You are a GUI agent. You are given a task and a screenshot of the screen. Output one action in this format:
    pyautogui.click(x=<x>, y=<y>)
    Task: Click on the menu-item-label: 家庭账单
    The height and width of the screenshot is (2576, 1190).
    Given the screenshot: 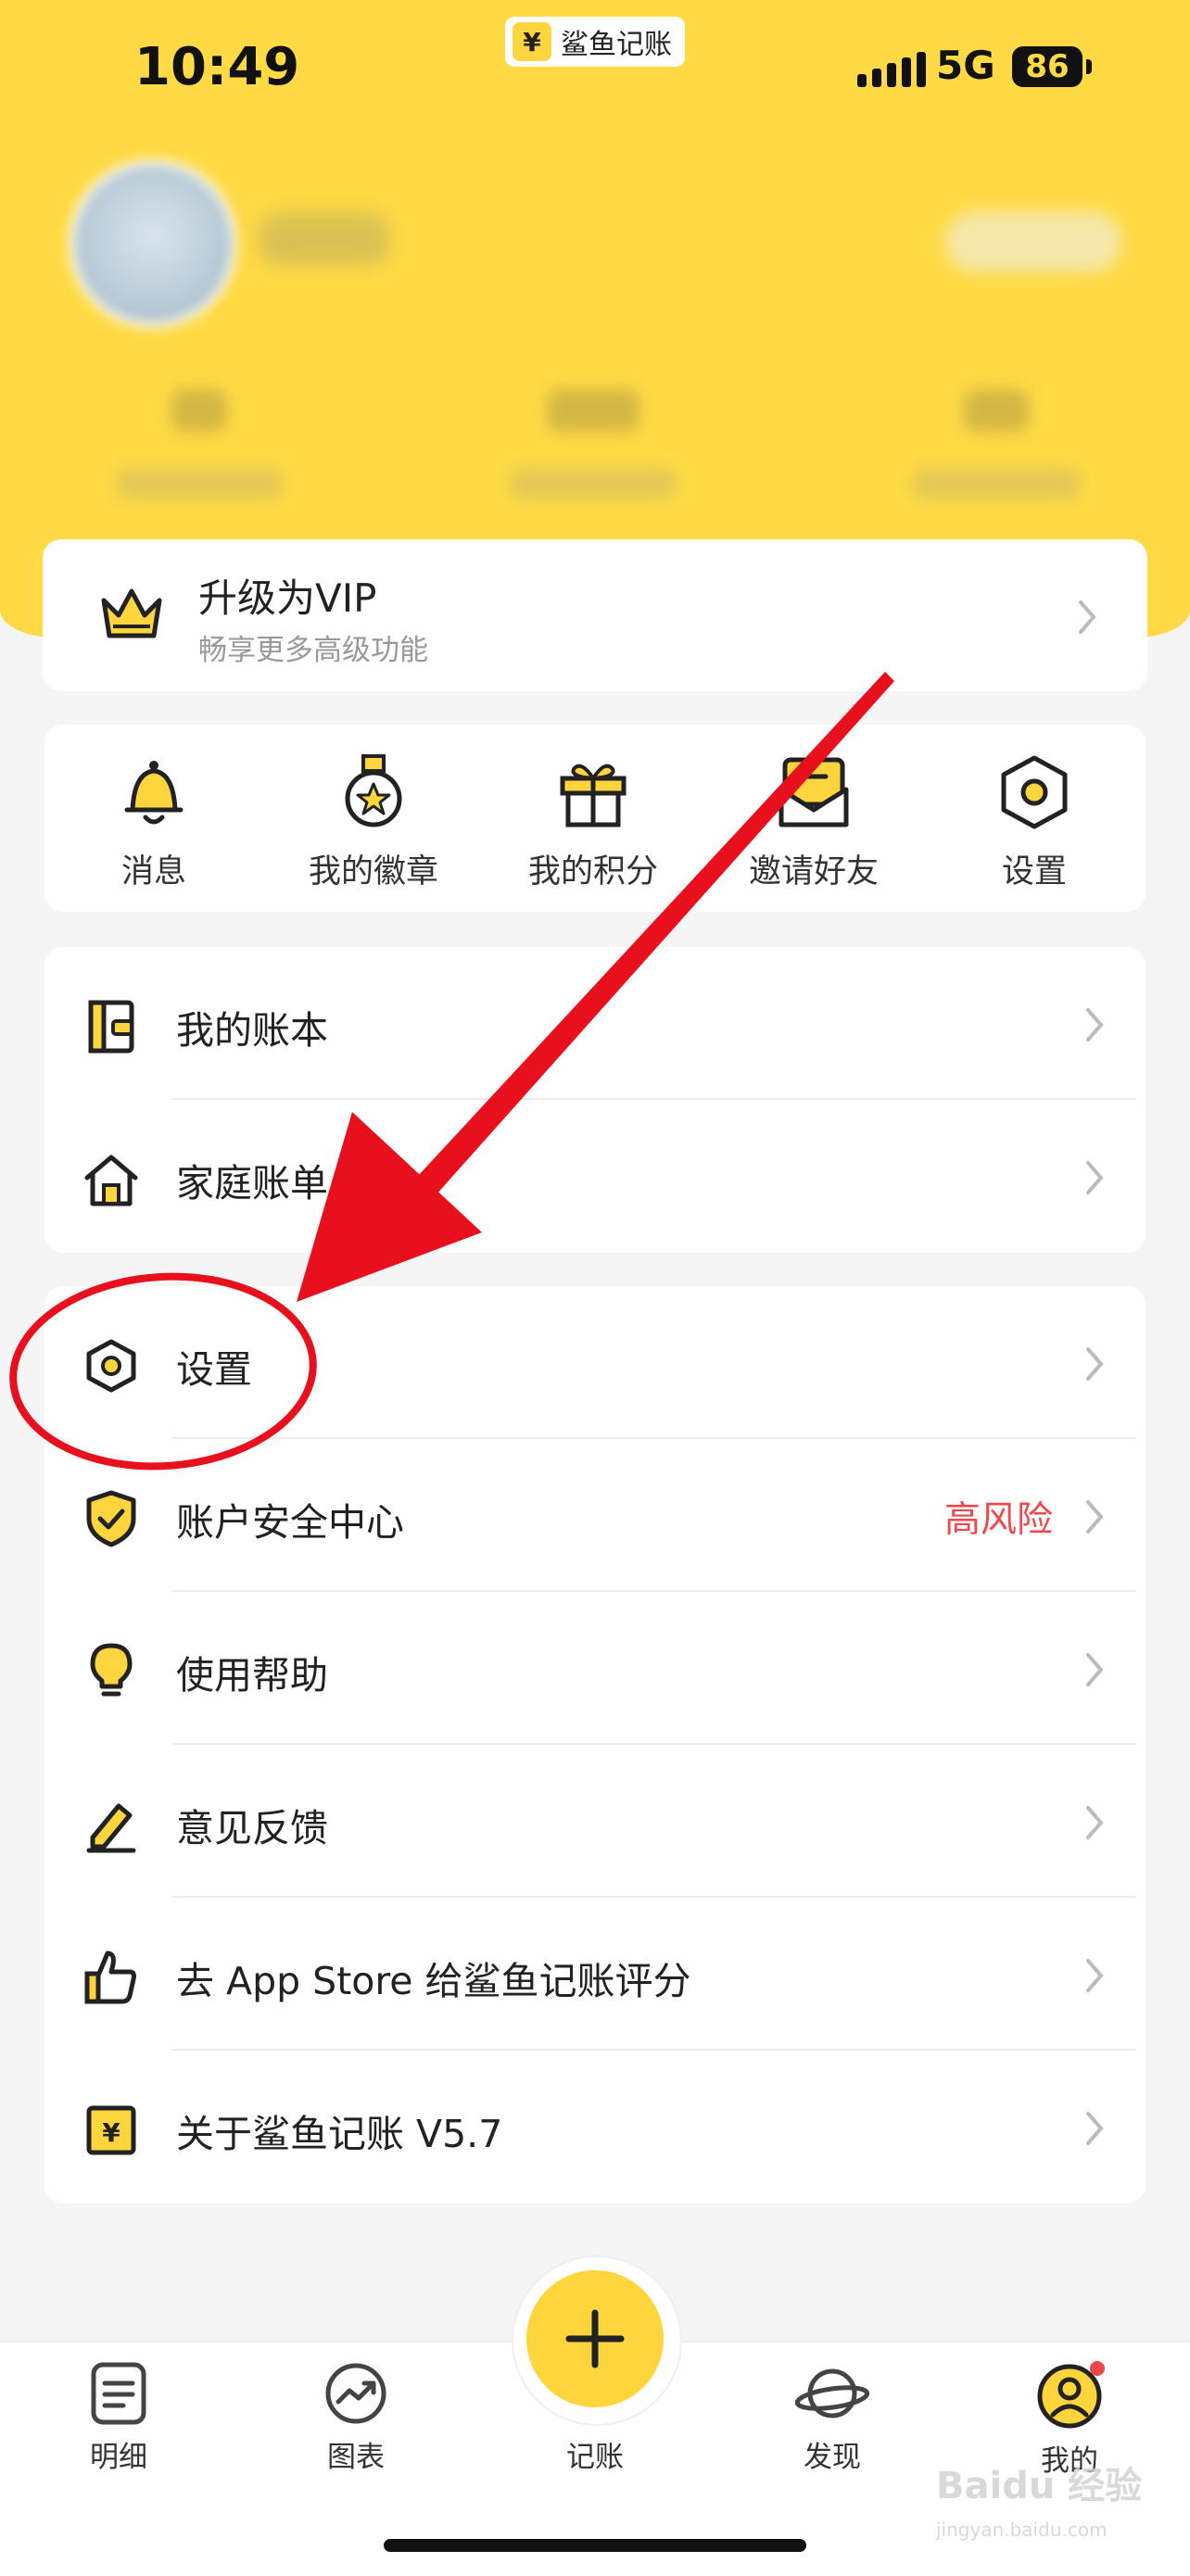 What is the action you would take?
    pyautogui.click(x=252, y=1183)
    